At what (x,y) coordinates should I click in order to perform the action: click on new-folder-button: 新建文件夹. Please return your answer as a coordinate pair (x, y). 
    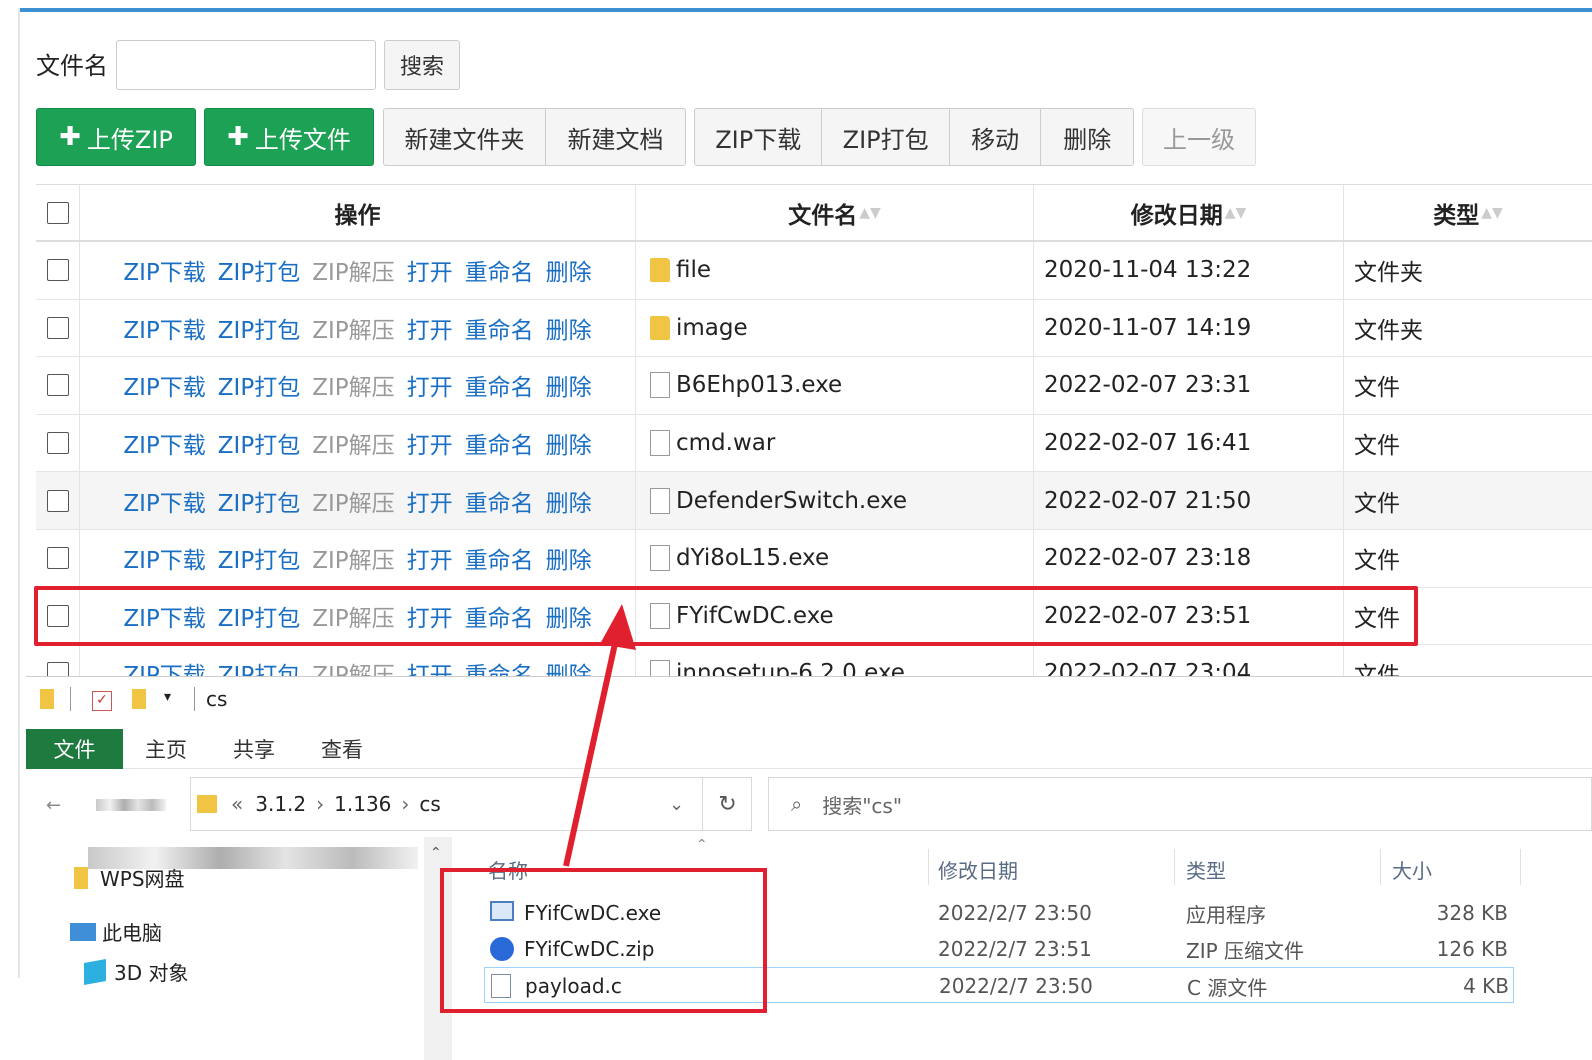
    Looking at the image, I should click on (465, 137).